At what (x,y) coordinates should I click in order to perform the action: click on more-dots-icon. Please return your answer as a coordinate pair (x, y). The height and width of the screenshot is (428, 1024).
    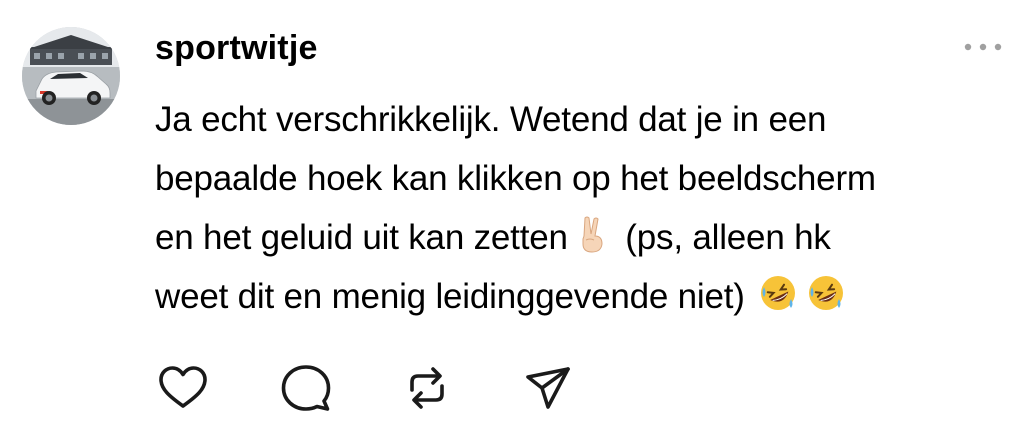
    Looking at the image, I should click on (983, 47).